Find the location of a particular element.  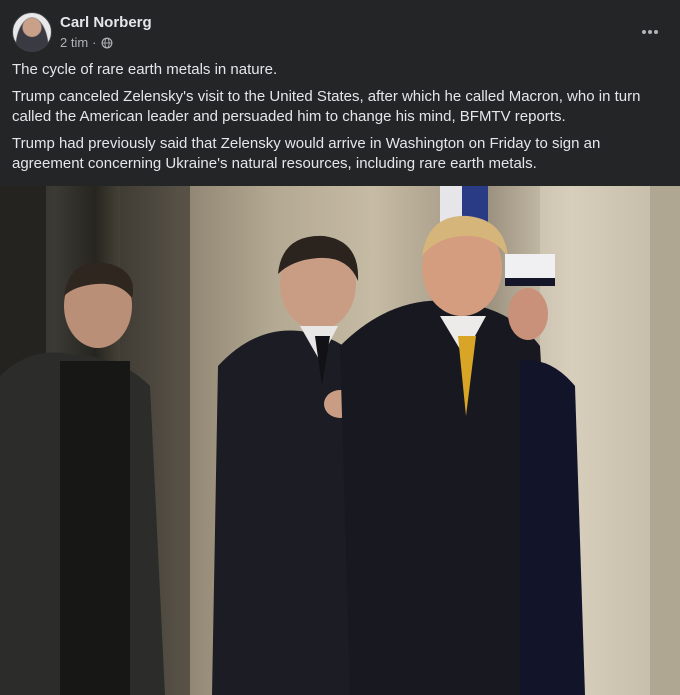

more-options-button is located at coordinates (650, 32).